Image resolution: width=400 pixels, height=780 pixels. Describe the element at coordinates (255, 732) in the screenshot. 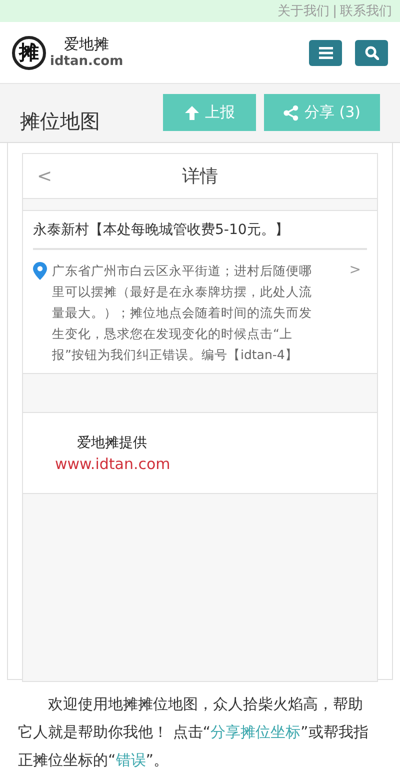

I see `intro-link: 分享摊位坐标` at that location.